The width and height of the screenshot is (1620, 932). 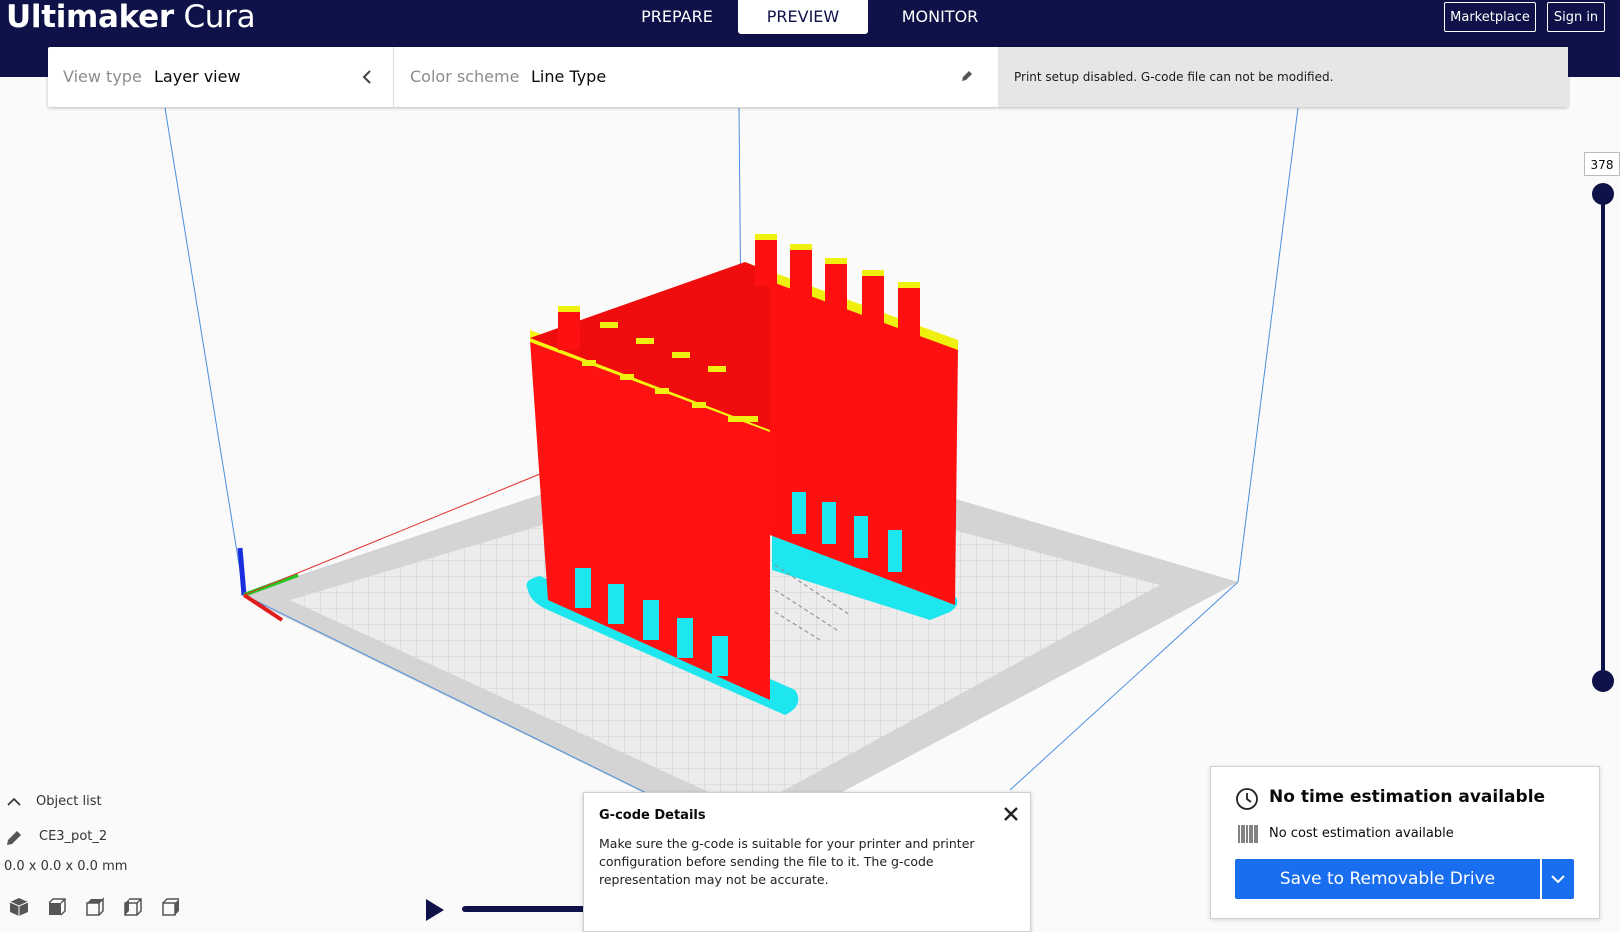 I want to click on layer-number-badge: 378, so click(x=1602, y=164).